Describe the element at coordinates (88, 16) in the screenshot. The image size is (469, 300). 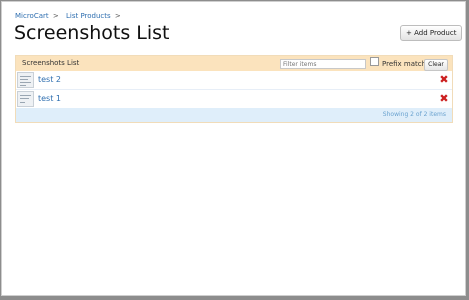
I see `breadcrumb-link-list-products: List Products` at that location.